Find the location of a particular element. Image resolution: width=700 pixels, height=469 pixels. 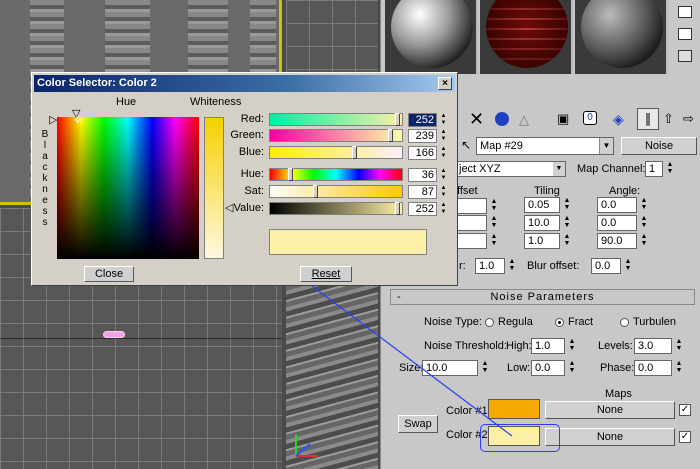

whiteness-label: Whiteness is located at coordinates (216, 102).